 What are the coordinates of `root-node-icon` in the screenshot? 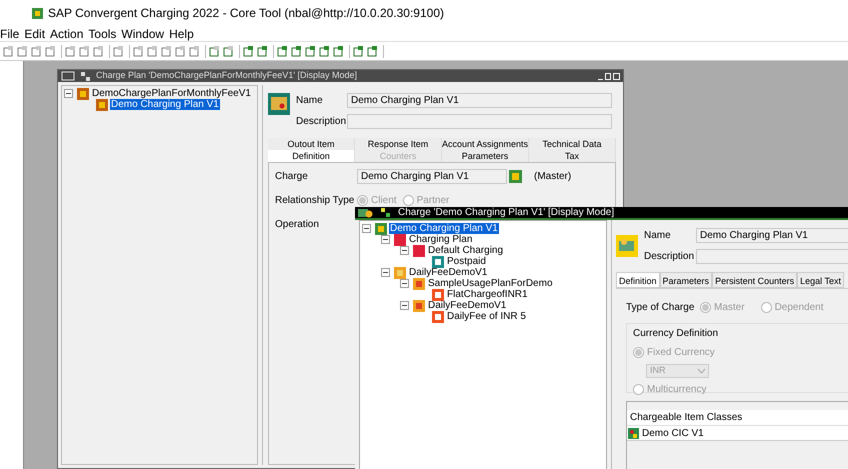 It's located at (102, 104).